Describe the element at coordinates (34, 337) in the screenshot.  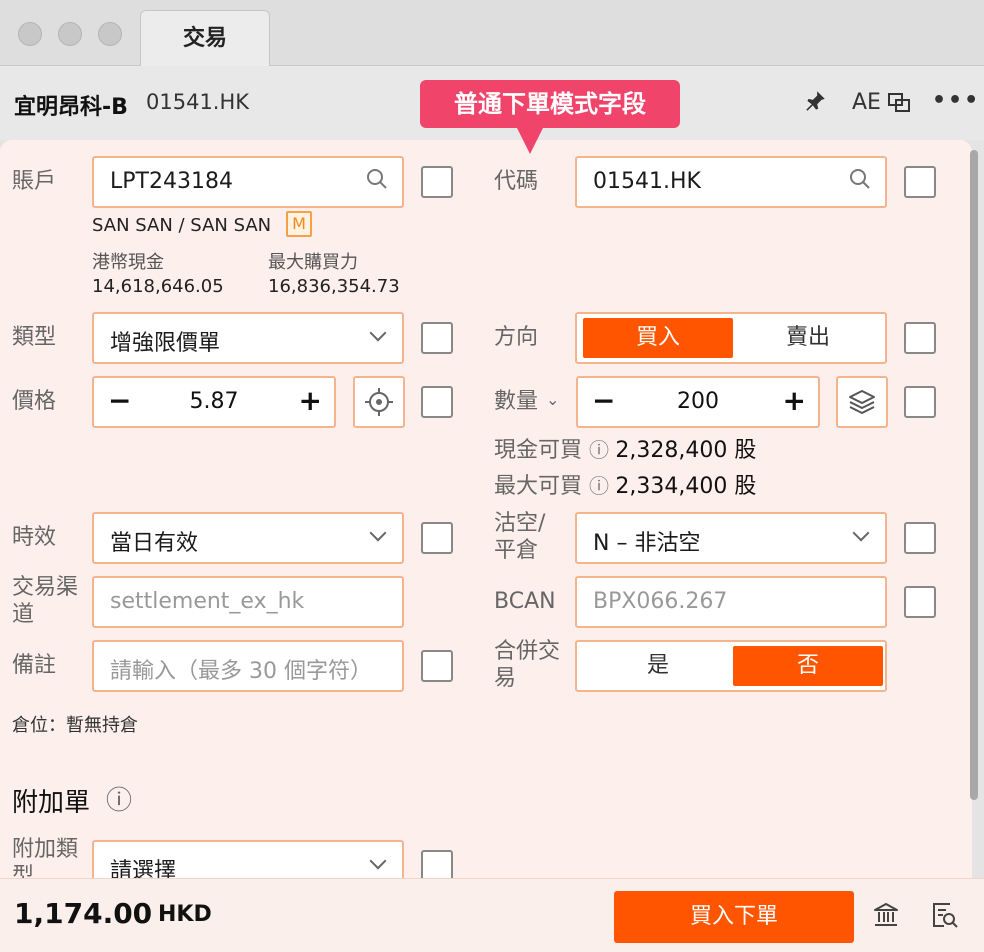
I see `order-type-label: 類型` at that location.